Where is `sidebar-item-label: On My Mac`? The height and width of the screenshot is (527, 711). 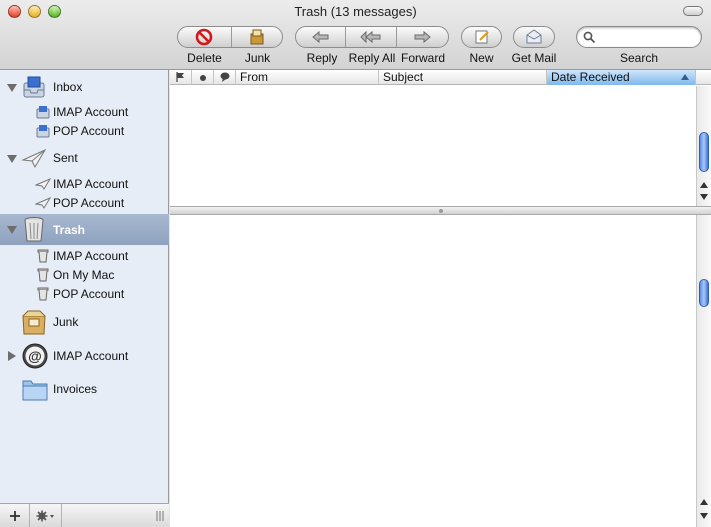 sidebar-item-label: On My Mac is located at coordinates (84, 275).